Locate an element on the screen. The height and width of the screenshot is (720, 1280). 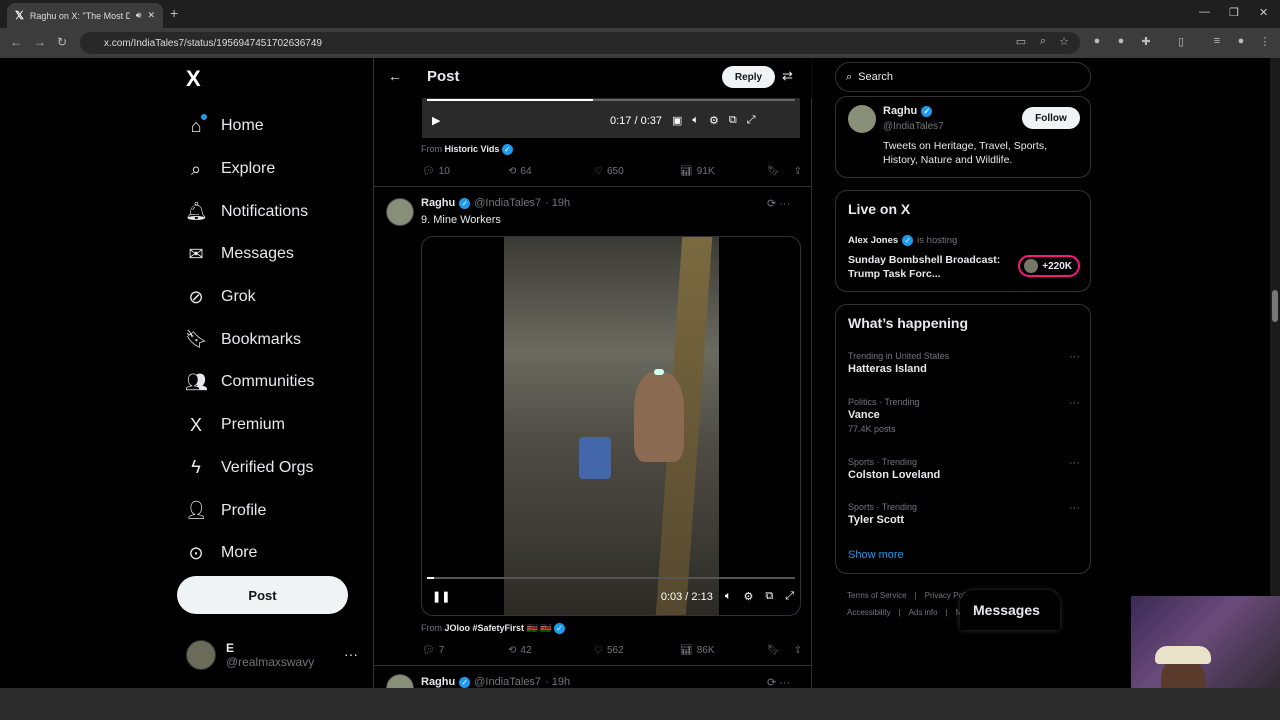
profile-handle: @IndiaTales7 is located at coordinates (913, 126).